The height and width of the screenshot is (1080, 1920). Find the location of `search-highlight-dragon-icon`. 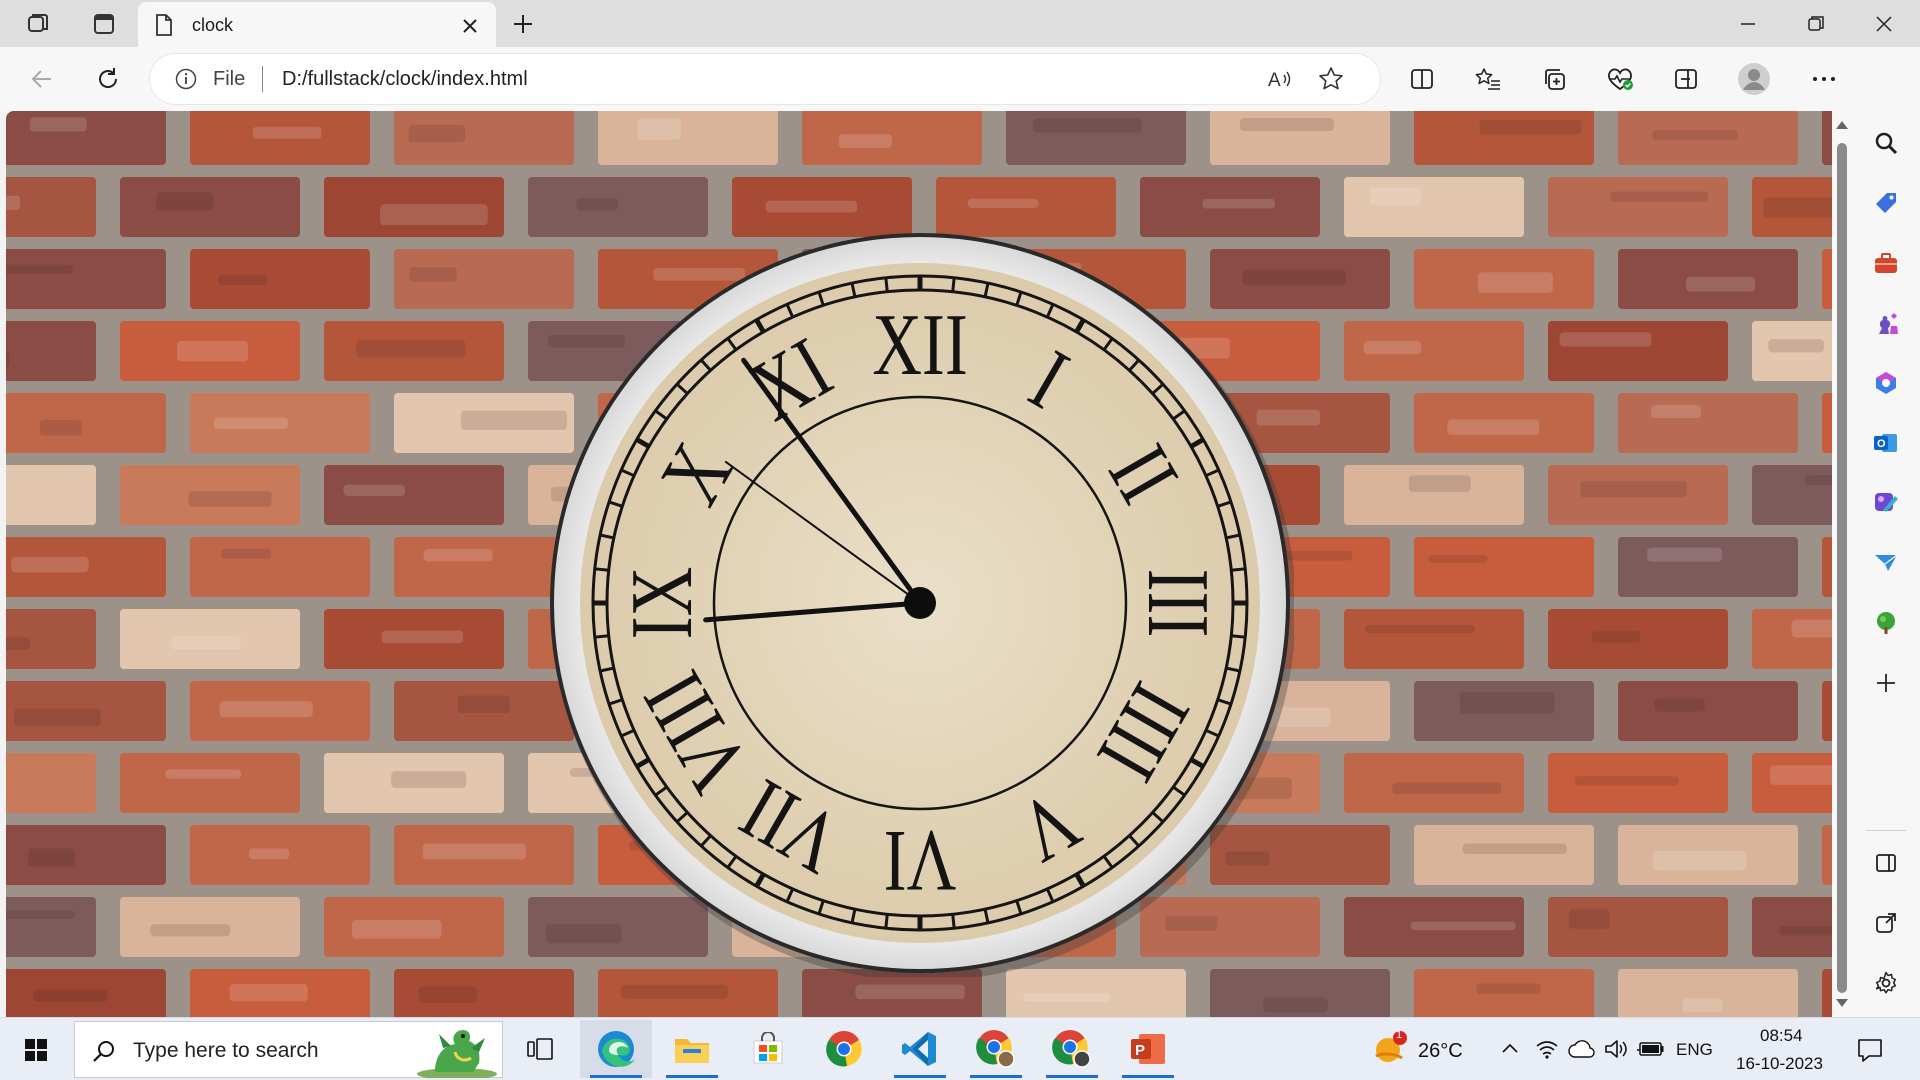

search-highlight-dragon-icon is located at coordinates (453, 1050).